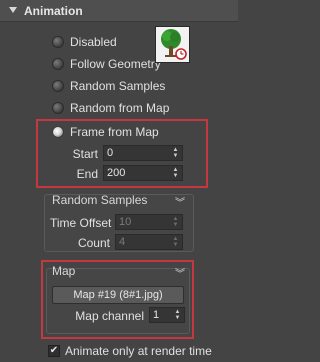  What do you see at coordinates (87, 174) in the screenshot?
I see `end-label: End` at bounding box center [87, 174].